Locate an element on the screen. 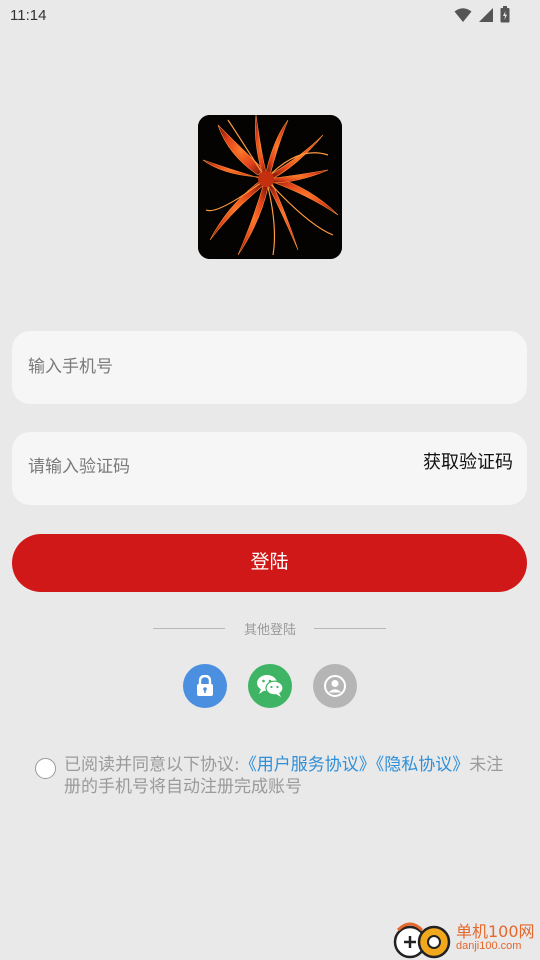 The image size is (540, 960). privacy-policy-link: 《隐私协议》 is located at coordinates (423, 765).